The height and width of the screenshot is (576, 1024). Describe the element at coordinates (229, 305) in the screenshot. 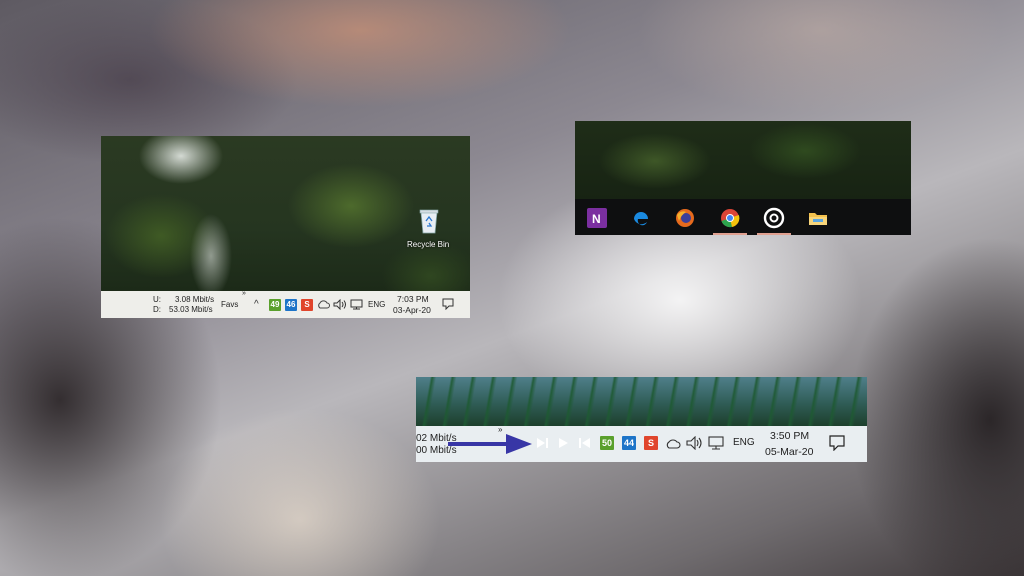

I see `favs-toolbar: Favs` at that location.